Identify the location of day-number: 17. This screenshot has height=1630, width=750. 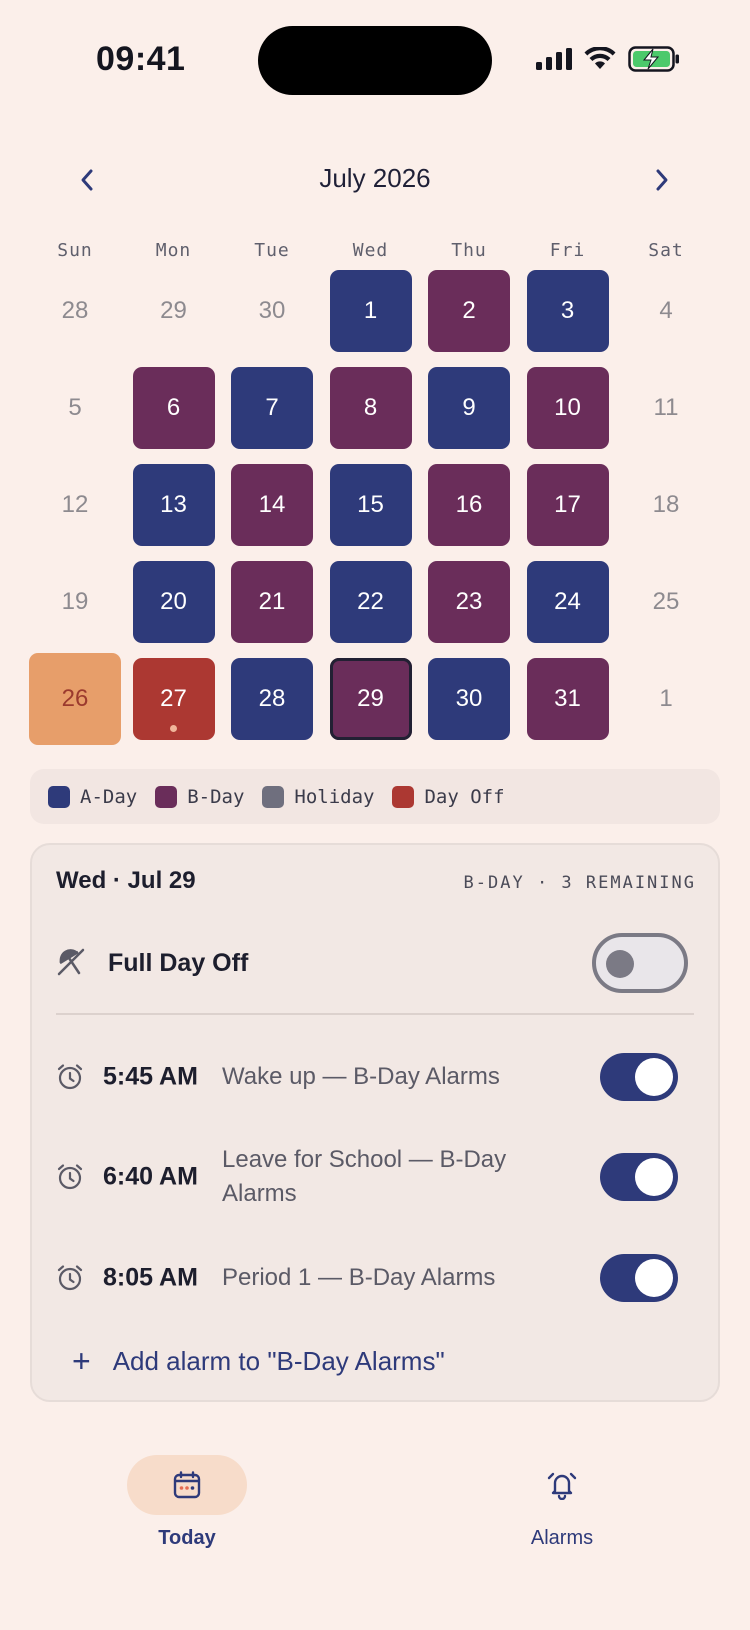
(567, 504).